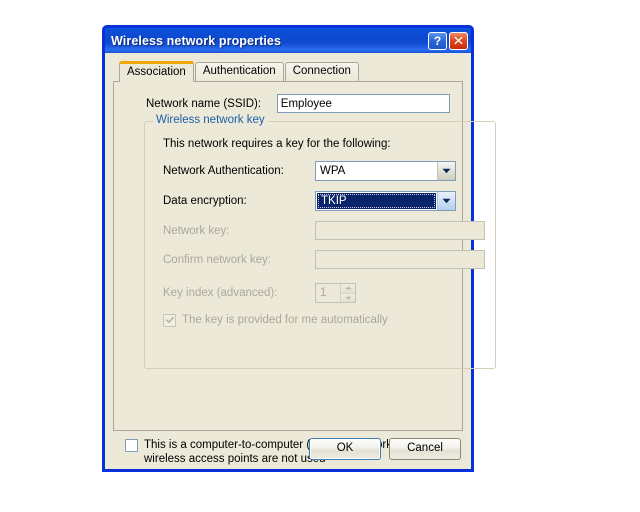 The width and height of the screenshot is (640, 512). What do you see at coordinates (196, 230) in the screenshot?
I see `network-key-label: Network key:` at bounding box center [196, 230].